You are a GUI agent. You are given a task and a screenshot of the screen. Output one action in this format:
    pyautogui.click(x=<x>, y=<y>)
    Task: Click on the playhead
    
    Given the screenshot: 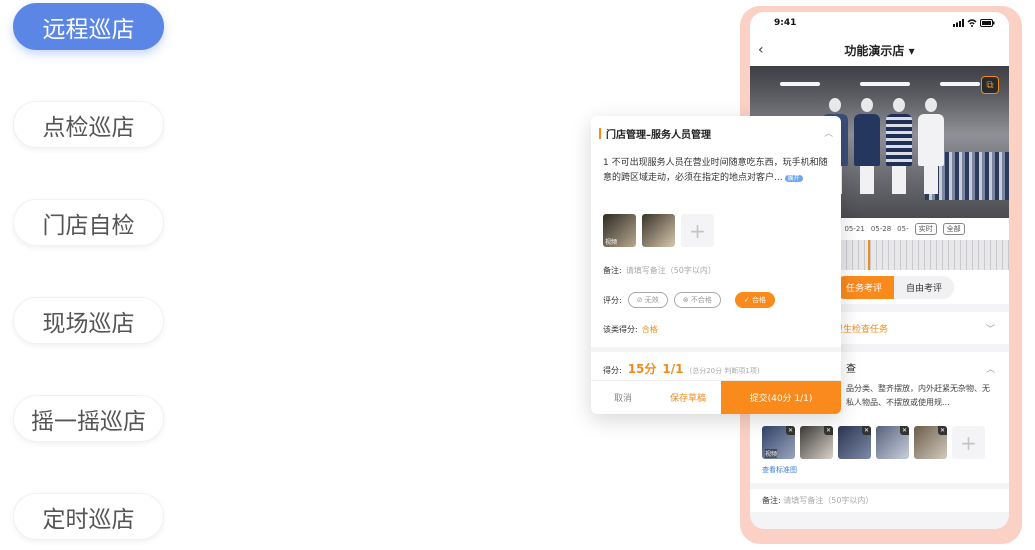 What is the action you would take?
    pyautogui.click(x=869, y=255)
    